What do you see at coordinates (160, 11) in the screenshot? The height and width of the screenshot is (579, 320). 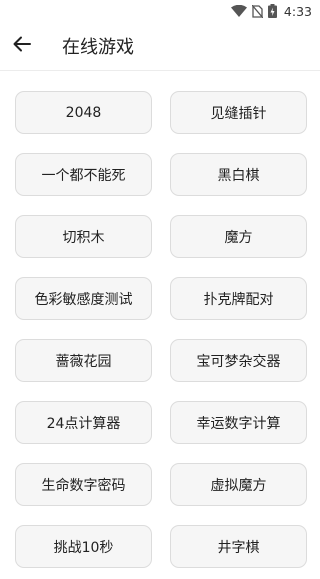 I see `status-bar: 4:33` at bounding box center [160, 11].